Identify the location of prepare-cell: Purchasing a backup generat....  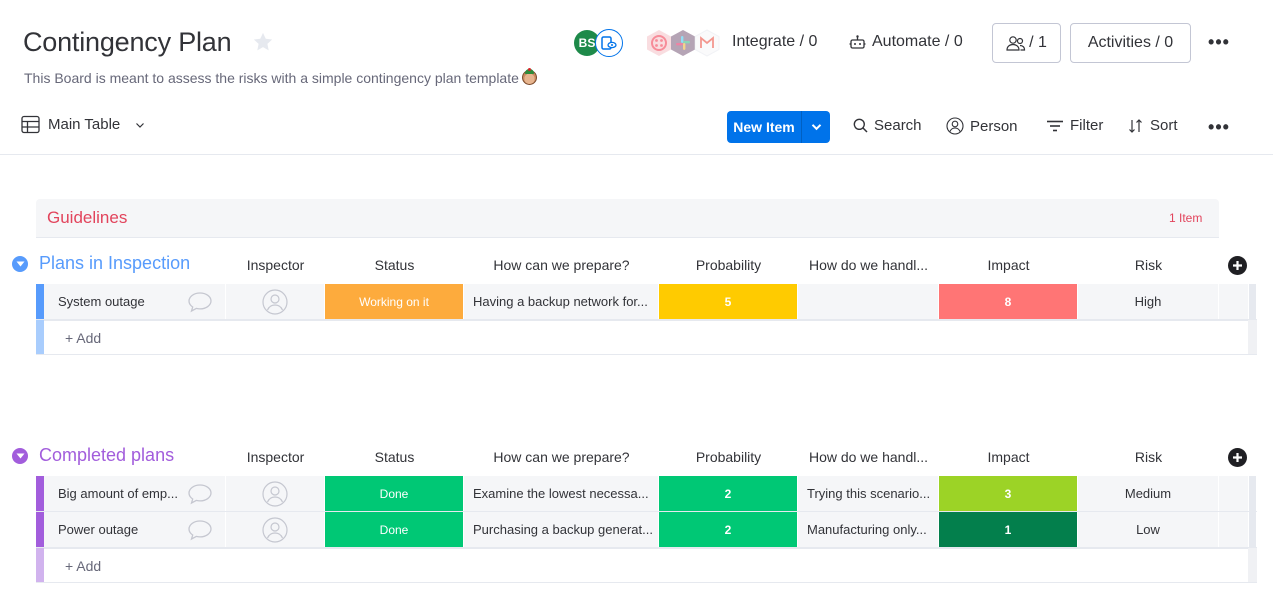
(561, 529).